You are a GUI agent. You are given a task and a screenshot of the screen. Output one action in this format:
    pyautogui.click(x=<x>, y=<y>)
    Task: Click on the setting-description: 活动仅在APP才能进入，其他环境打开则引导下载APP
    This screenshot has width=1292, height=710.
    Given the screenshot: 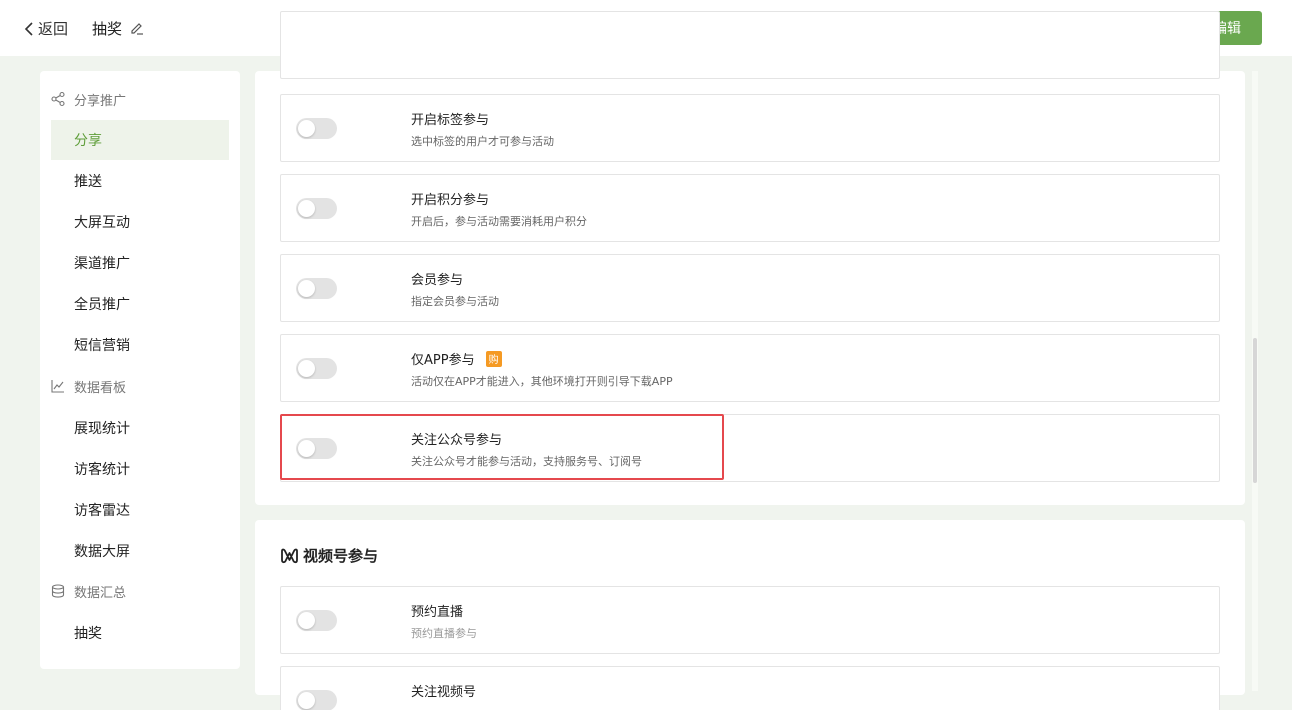 What is the action you would take?
    pyautogui.click(x=542, y=381)
    